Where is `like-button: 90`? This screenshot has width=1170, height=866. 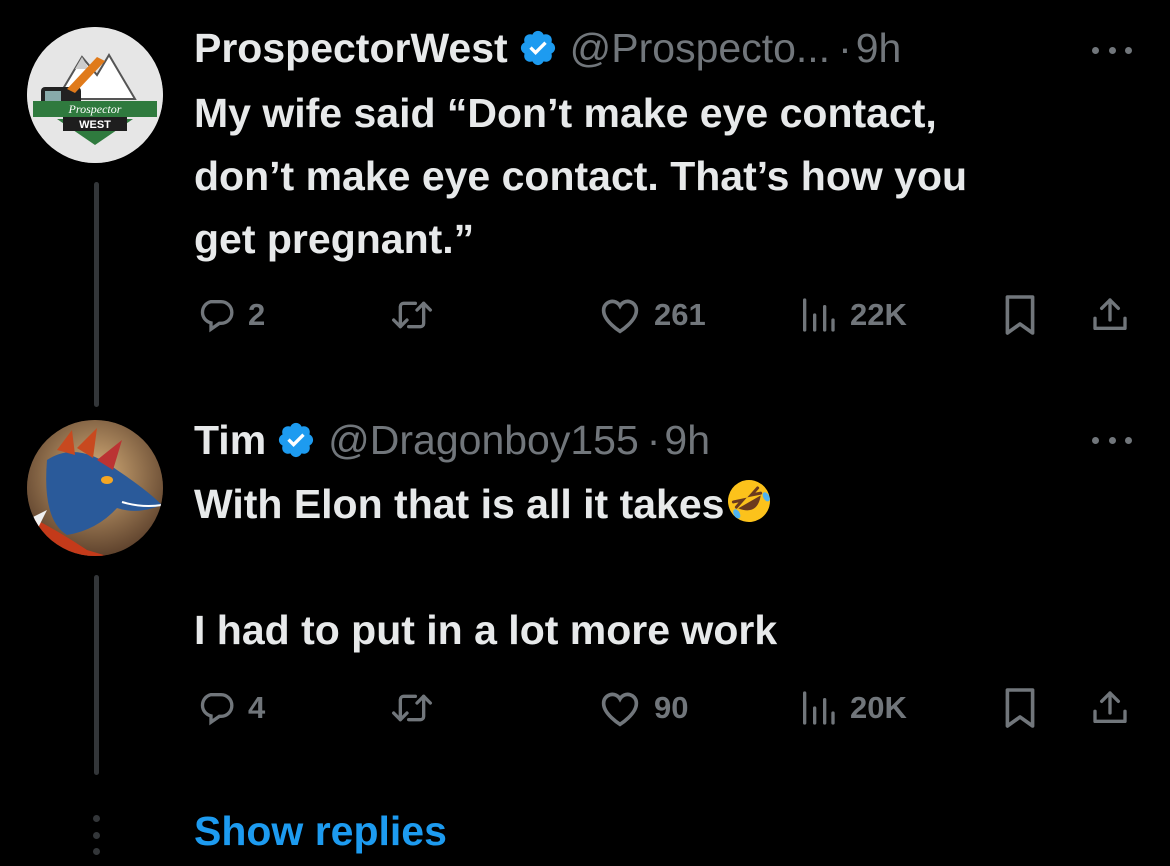
like-button: 90 is located at coordinates (643, 708).